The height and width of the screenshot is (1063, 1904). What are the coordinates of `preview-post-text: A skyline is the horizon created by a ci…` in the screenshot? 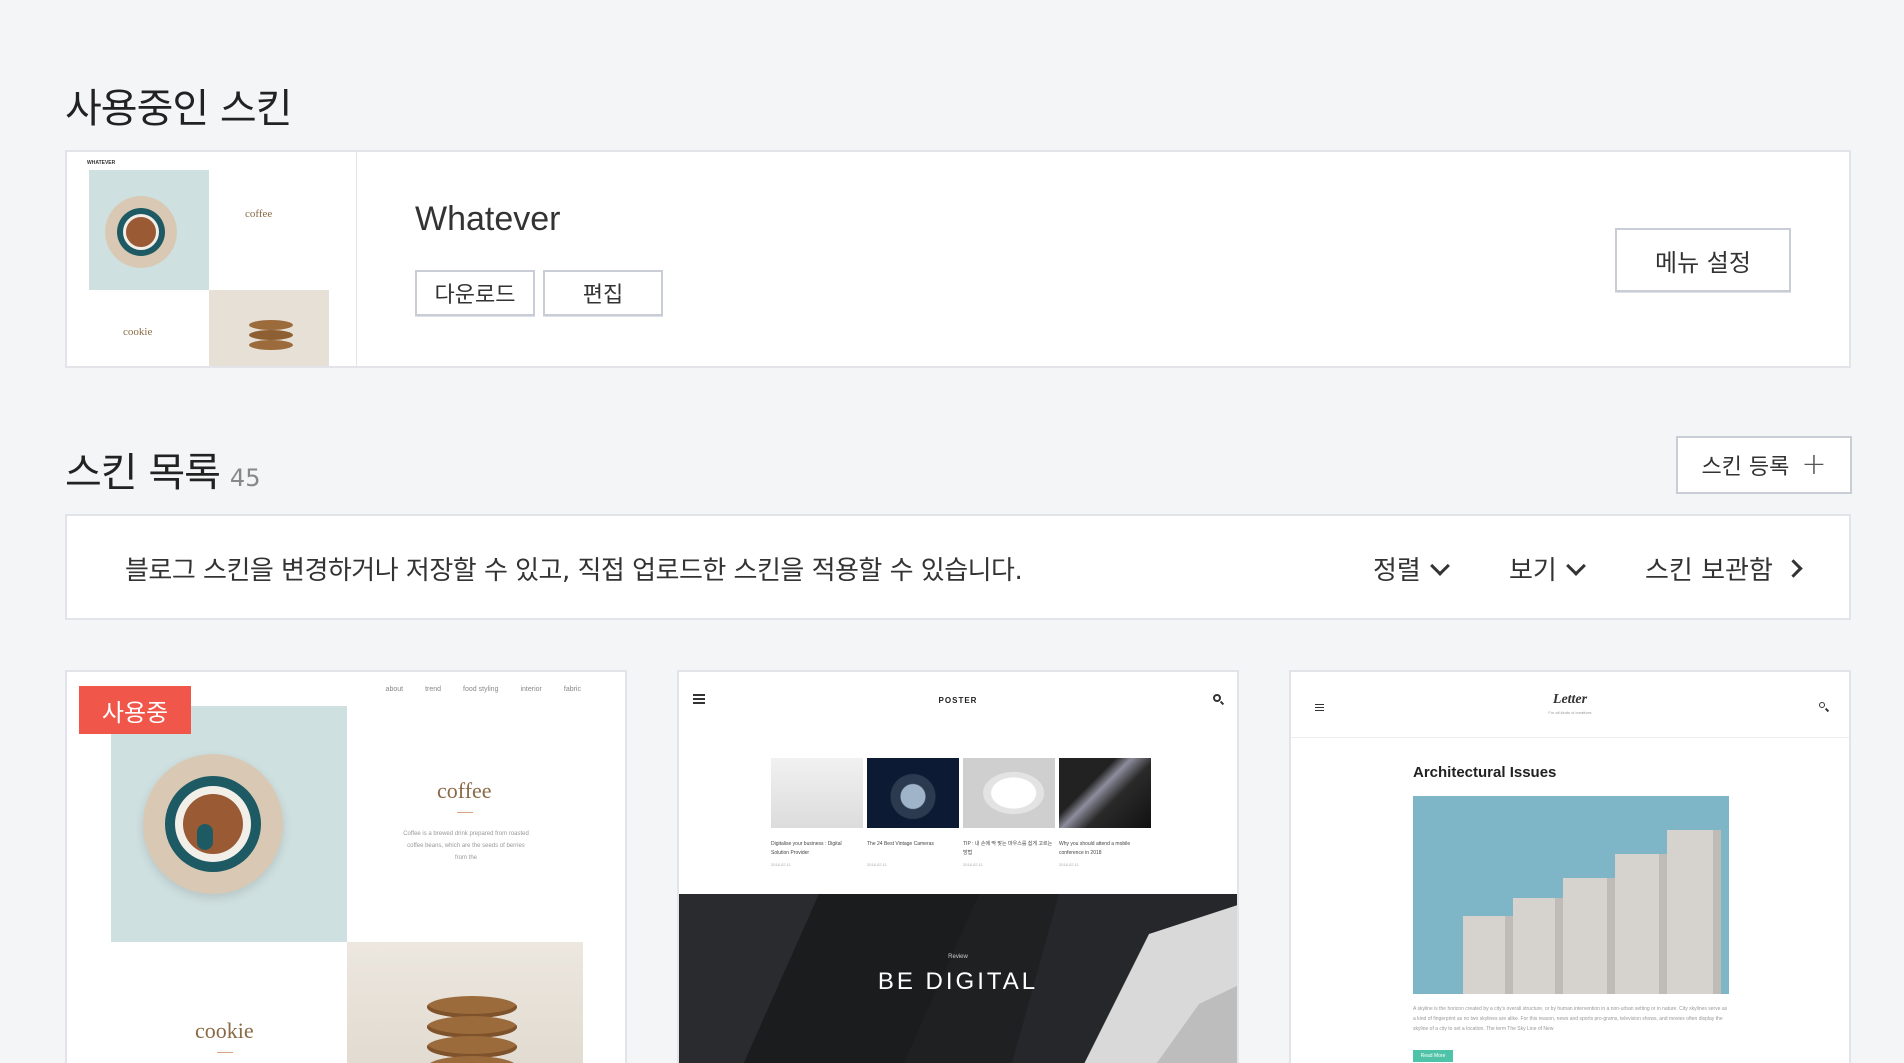 It's located at (1570, 1019).